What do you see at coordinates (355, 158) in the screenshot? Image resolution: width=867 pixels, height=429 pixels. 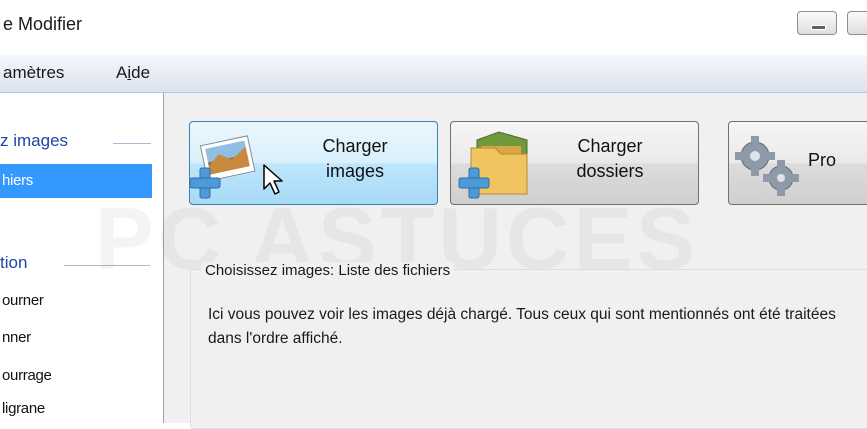 I see `load-images-label: Charger images` at bounding box center [355, 158].